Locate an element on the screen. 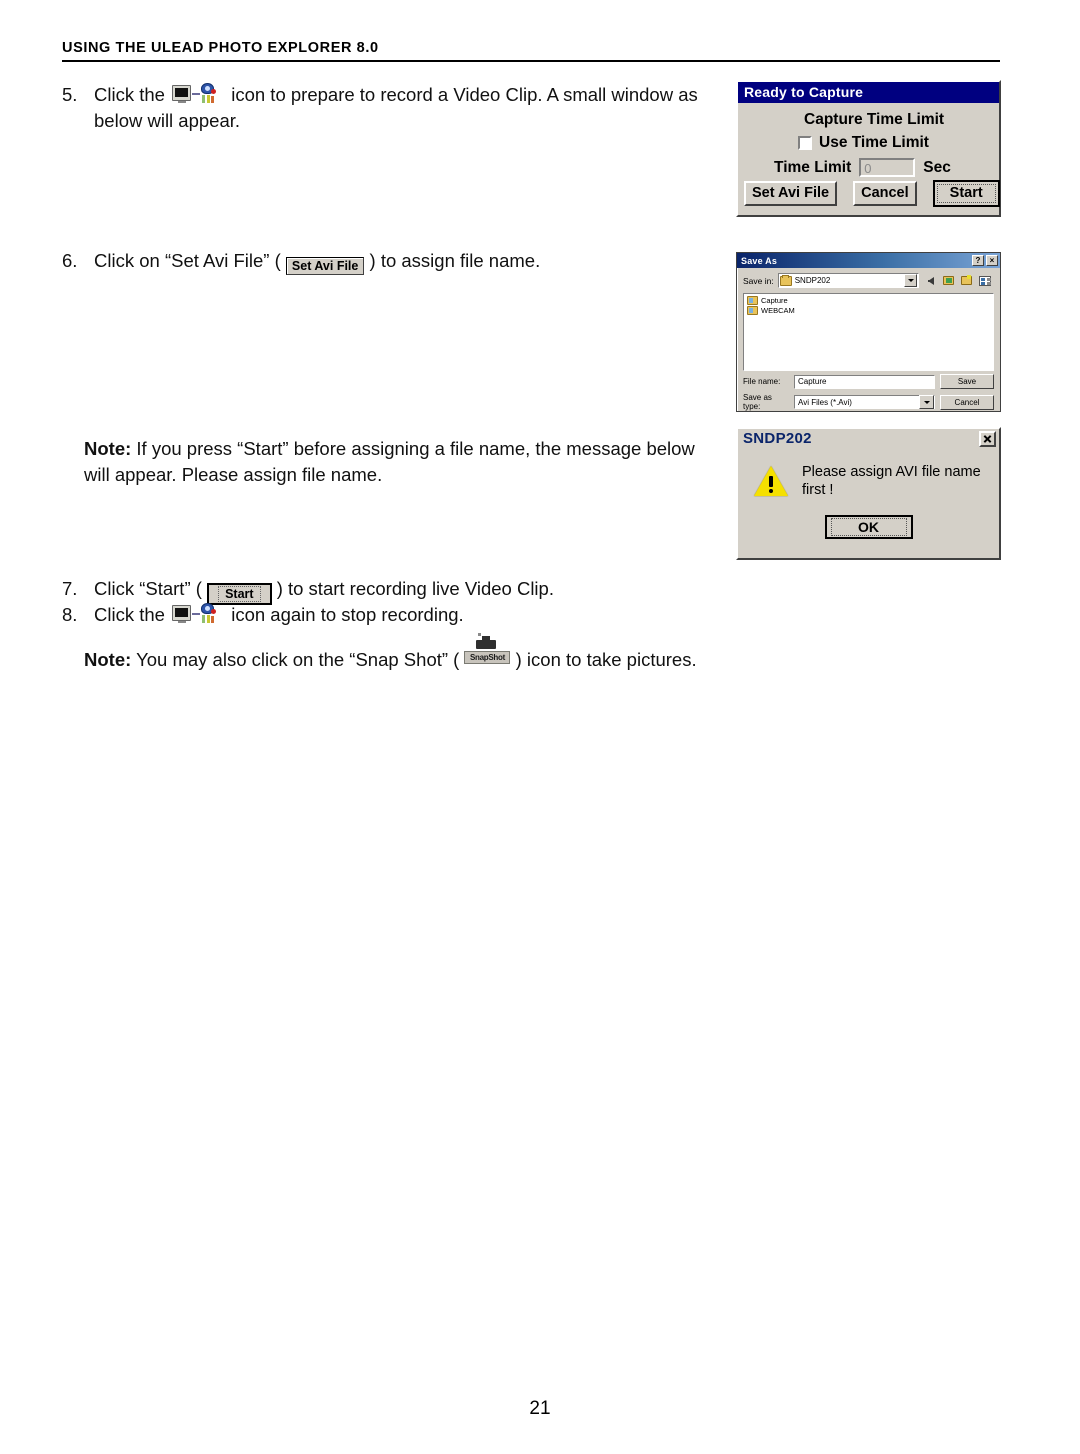 This screenshot has height=1454, width=1080. save-as-type-combobox: Avi Files (*.Avi) is located at coordinates (864, 402).